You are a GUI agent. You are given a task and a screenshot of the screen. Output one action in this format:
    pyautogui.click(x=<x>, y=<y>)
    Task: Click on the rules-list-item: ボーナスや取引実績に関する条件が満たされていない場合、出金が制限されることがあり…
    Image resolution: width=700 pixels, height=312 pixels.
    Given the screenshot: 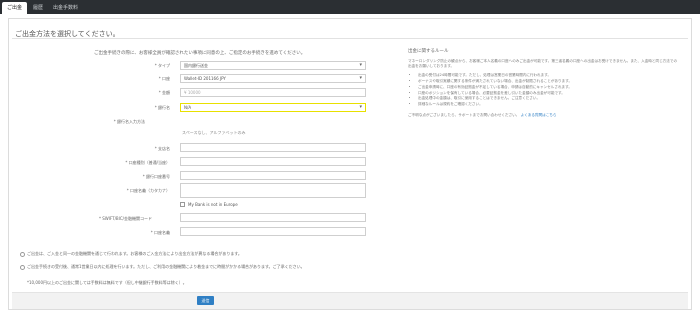 What is the action you would take?
    pyautogui.click(x=548, y=81)
    